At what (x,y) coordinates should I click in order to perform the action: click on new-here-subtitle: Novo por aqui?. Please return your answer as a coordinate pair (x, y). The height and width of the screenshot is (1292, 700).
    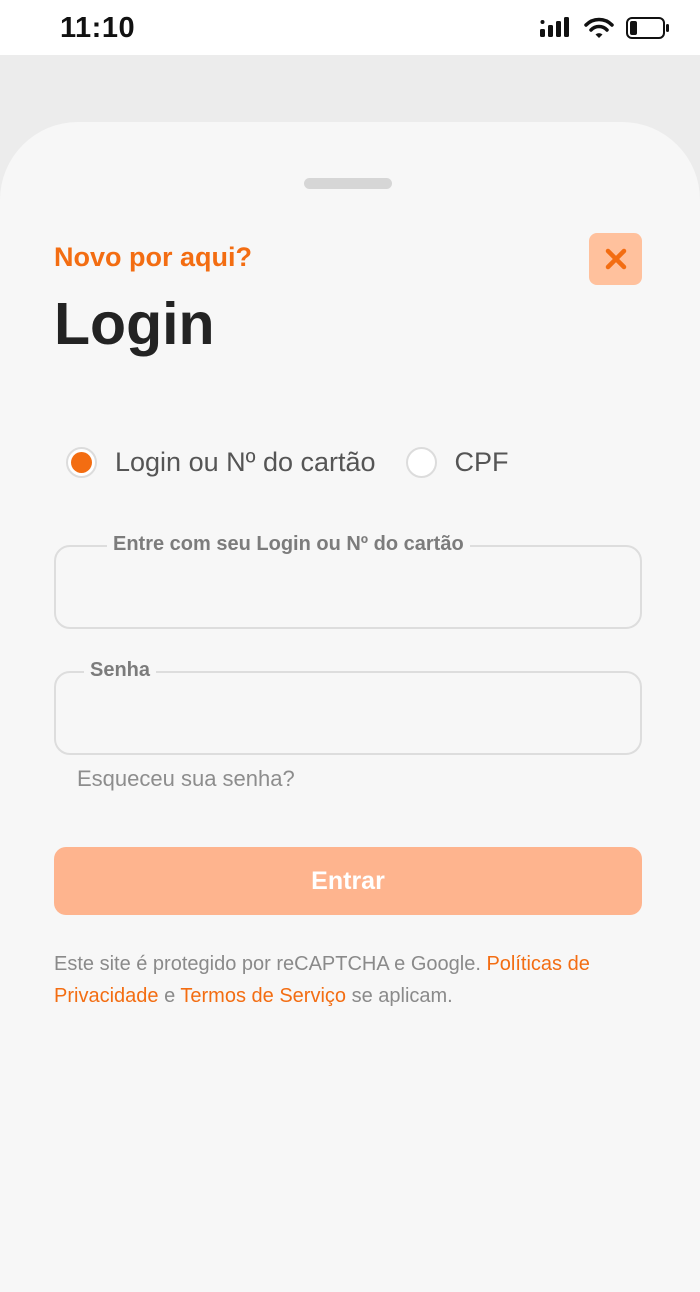
    Looking at the image, I should click on (153, 257).